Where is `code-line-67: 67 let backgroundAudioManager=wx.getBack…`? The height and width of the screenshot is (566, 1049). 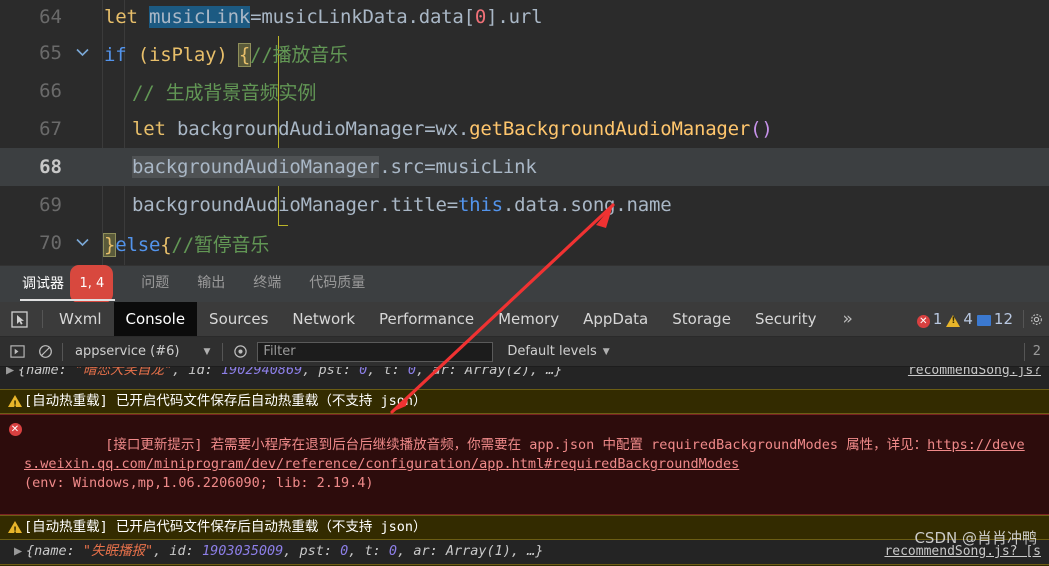
code-line-67: 67 let backgroundAudioManager=wx.getBack… is located at coordinates (524, 129).